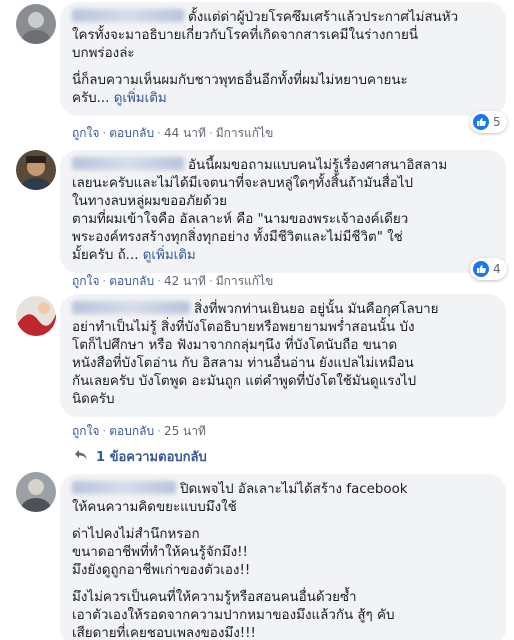 The width and height of the screenshot is (514, 640). I want to click on comment-text-line: ให้คนความคิดขยะแบบมึงใช้, so click(154, 507).